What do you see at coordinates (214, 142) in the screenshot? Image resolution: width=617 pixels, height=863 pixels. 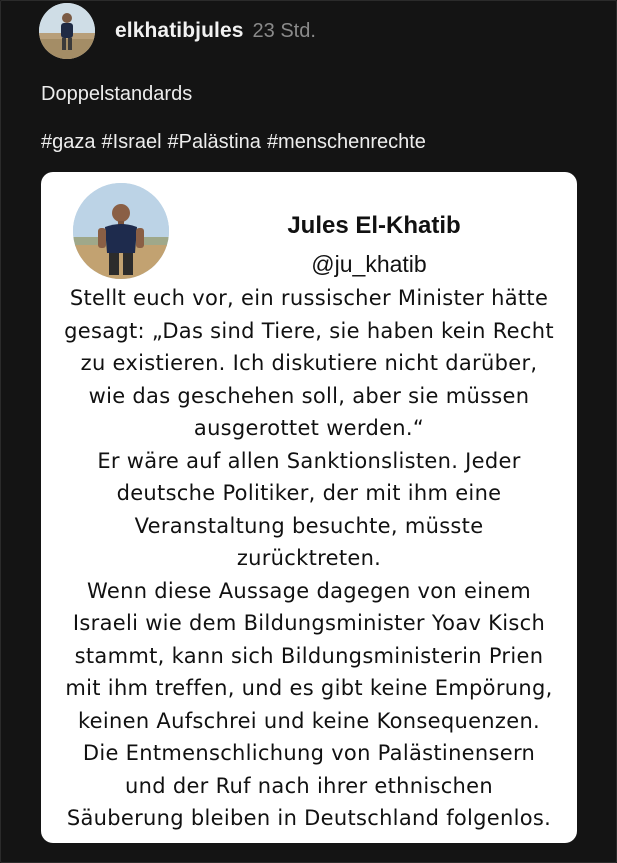 I see `hashtag-palaestina: #Palästina` at bounding box center [214, 142].